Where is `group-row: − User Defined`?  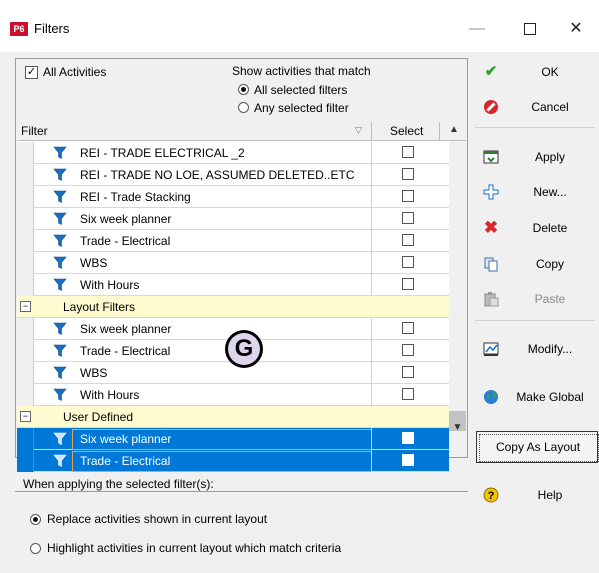 group-row: − User Defined is located at coordinates (233, 417).